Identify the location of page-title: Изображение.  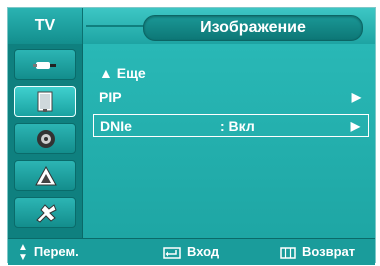
(253, 28).